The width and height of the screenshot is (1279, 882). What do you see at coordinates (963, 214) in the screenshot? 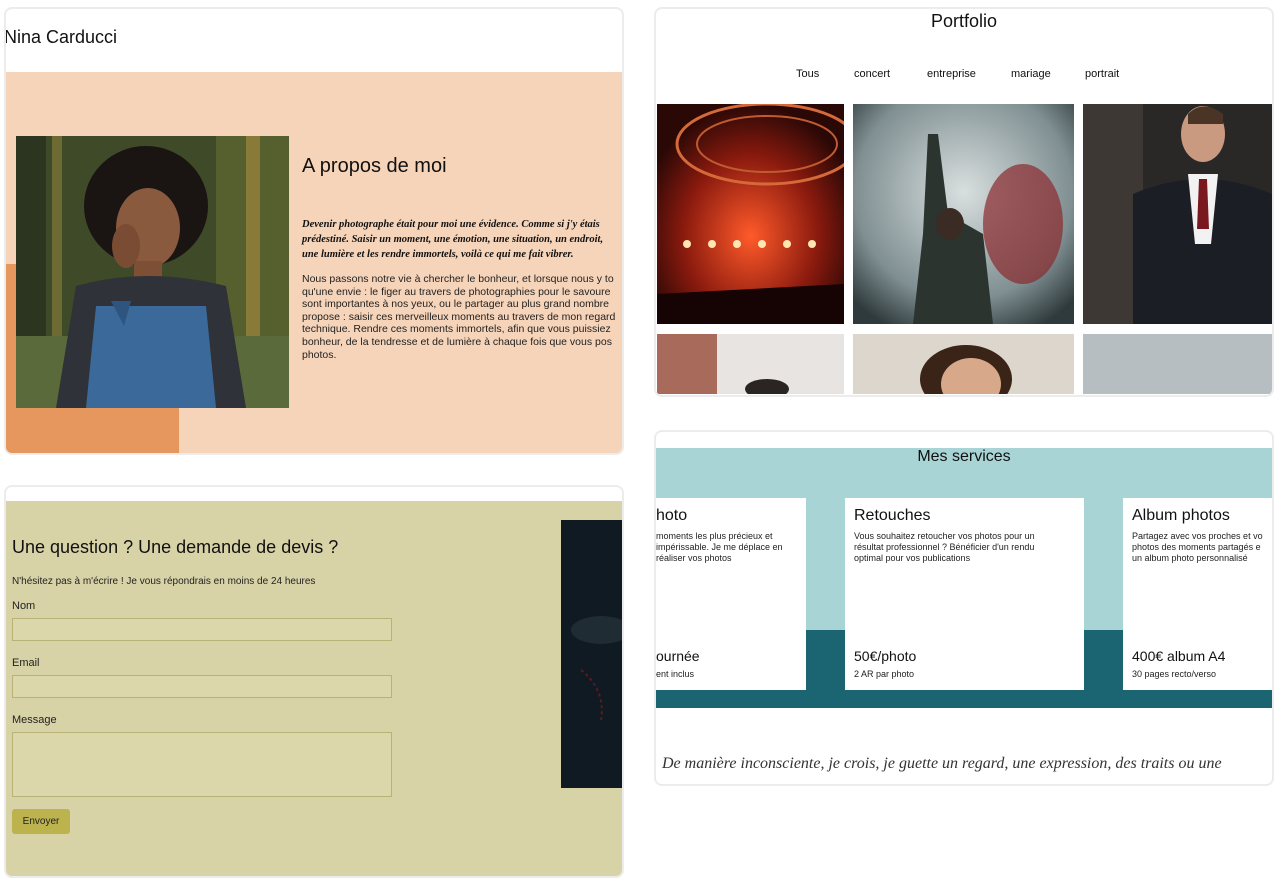
I see `gallery-image-concert-crowd` at bounding box center [963, 214].